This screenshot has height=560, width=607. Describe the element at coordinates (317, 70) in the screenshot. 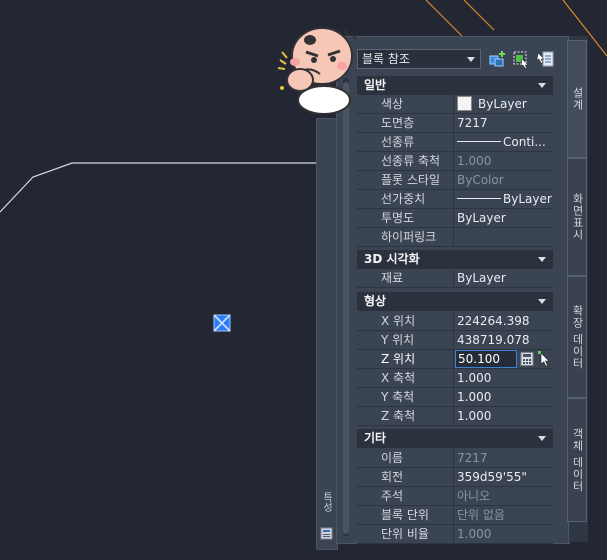

I see `emoticon-sticker` at that location.